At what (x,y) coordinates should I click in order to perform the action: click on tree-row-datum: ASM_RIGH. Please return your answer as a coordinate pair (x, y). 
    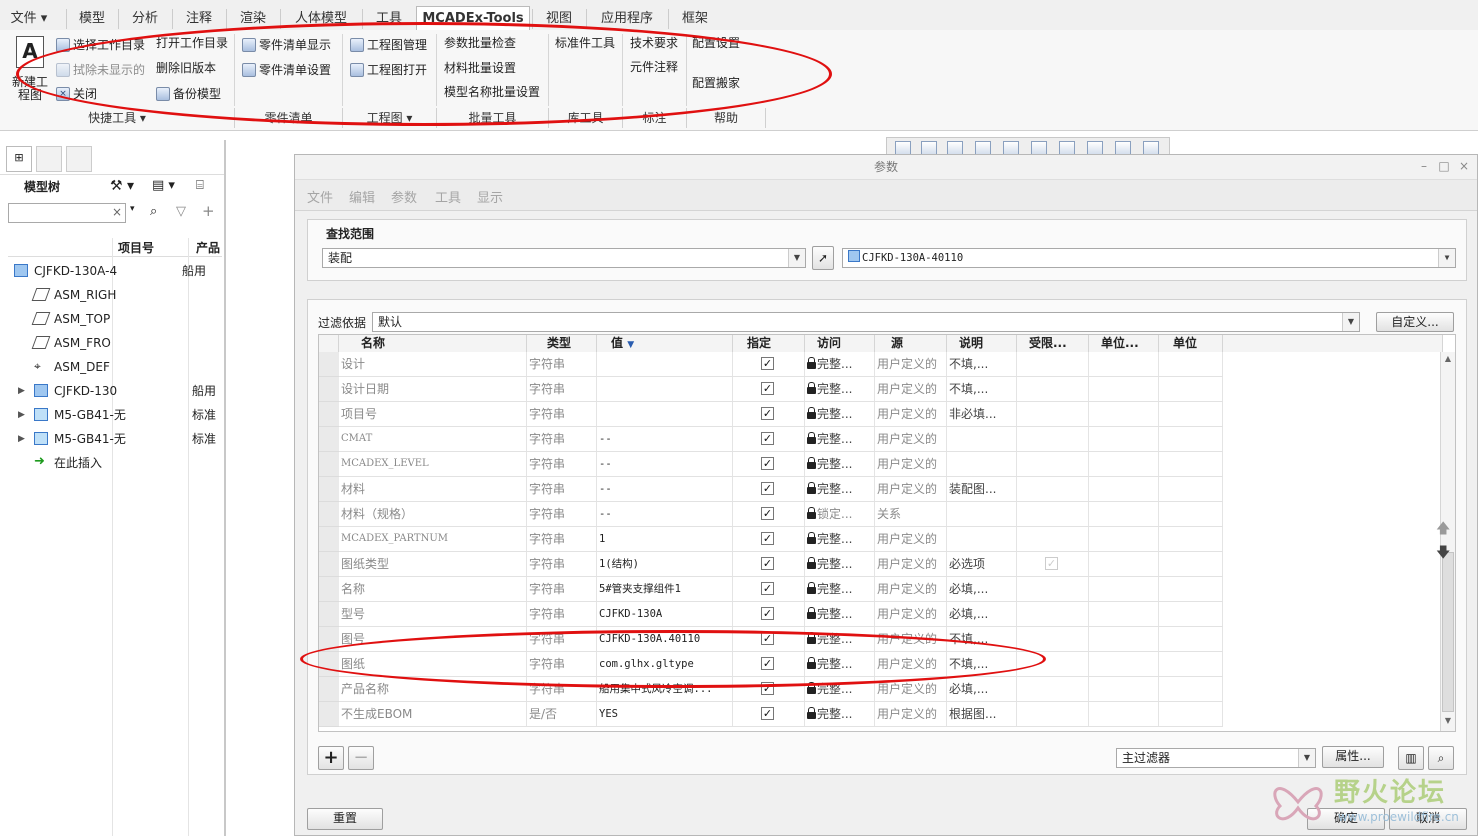
    Looking at the image, I should click on (119, 295).